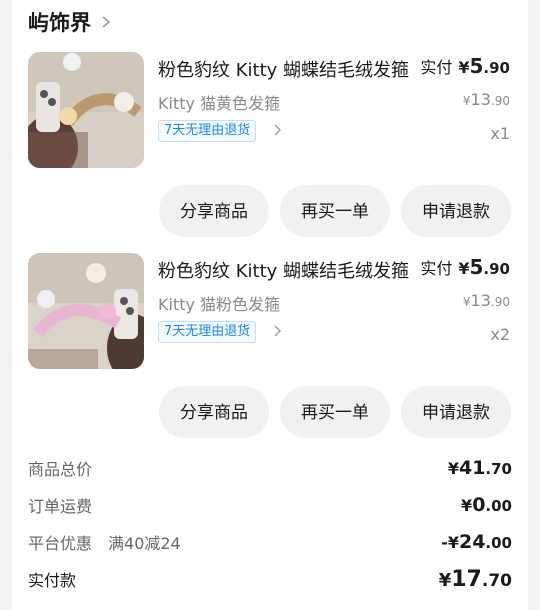 The width and height of the screenshot is (540, 610). What do you see at coordinates (476, 542) in the screenshot?
I see `summary-value: -¥24.00` at bounding box center [476, 542].